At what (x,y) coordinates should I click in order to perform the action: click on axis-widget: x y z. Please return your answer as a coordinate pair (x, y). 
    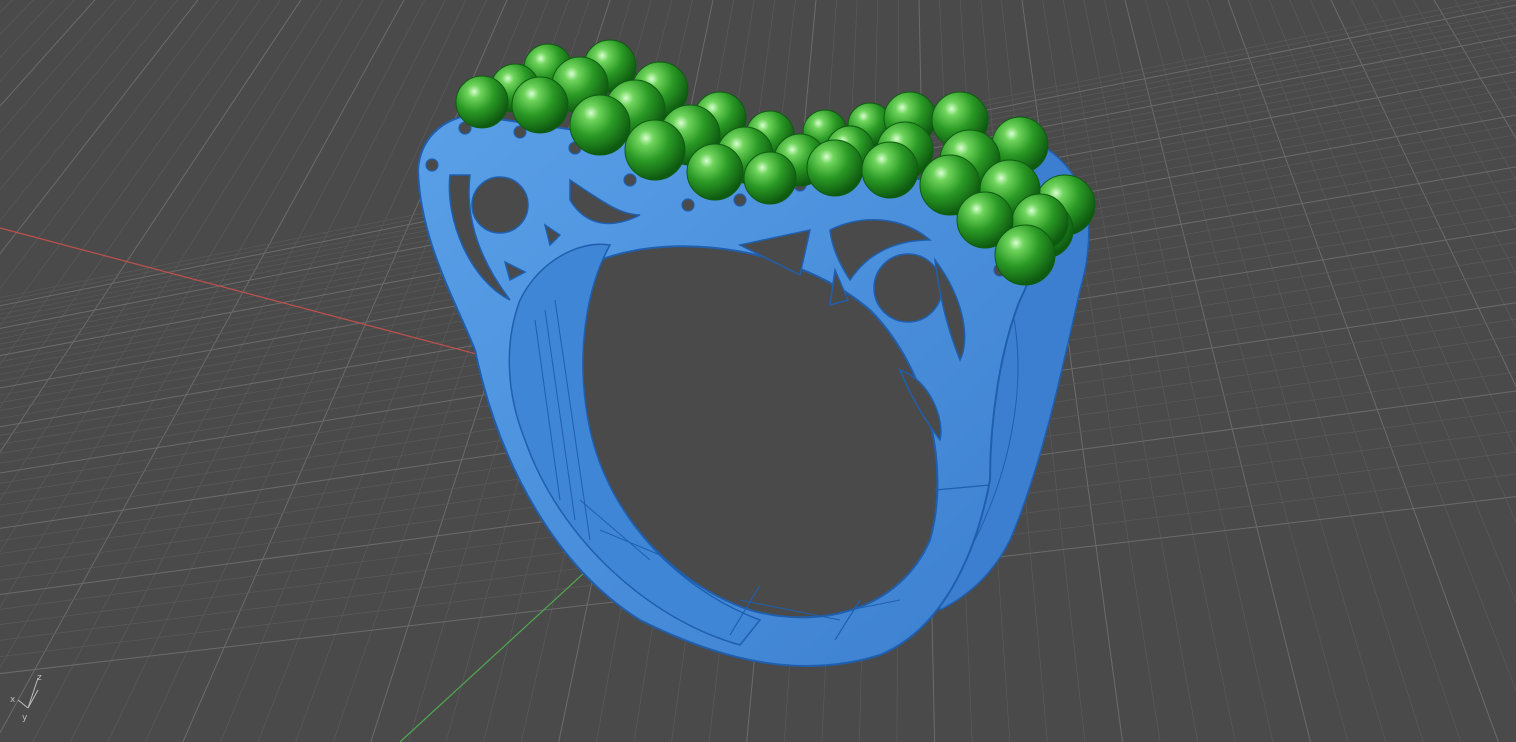
    Looking at the image, I should click on (26, 698).